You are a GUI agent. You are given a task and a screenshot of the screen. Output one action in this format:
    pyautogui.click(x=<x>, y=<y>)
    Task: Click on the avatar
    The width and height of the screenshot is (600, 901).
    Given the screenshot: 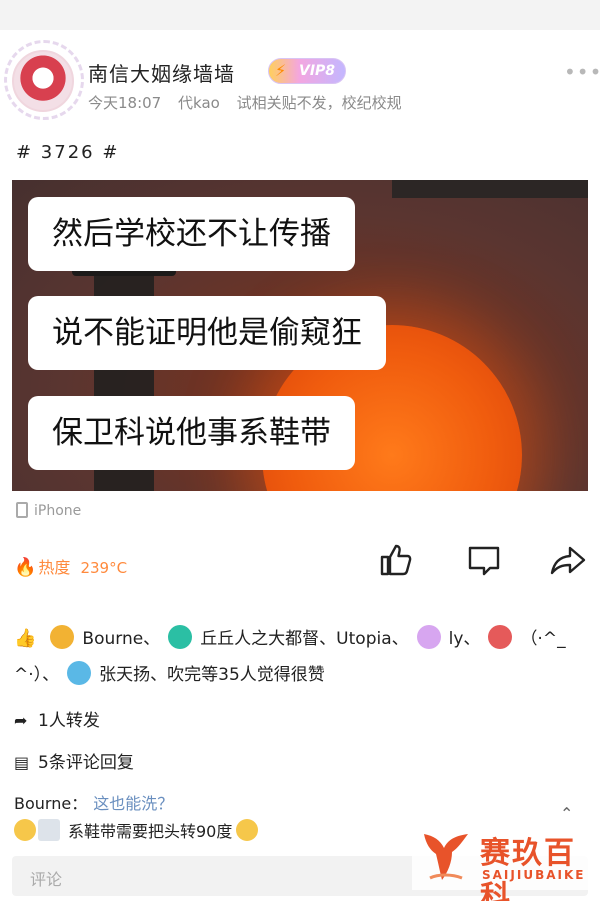 What is the action you would take?
    pyautogui.click(x=43, y=81)
    